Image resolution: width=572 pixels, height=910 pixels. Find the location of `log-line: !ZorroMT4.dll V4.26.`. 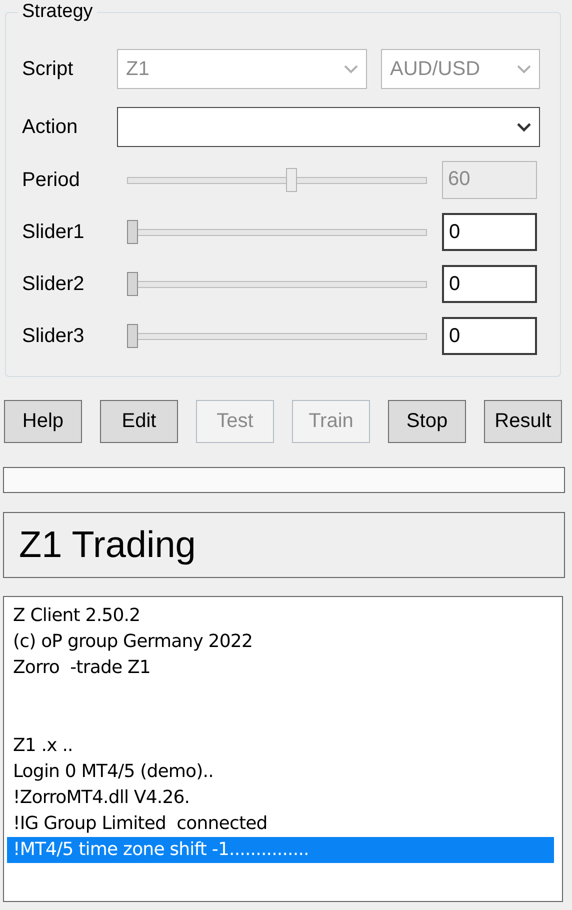

log-line: !ZorroMT4.dll V4.26. is located at coordinates (280, 798).